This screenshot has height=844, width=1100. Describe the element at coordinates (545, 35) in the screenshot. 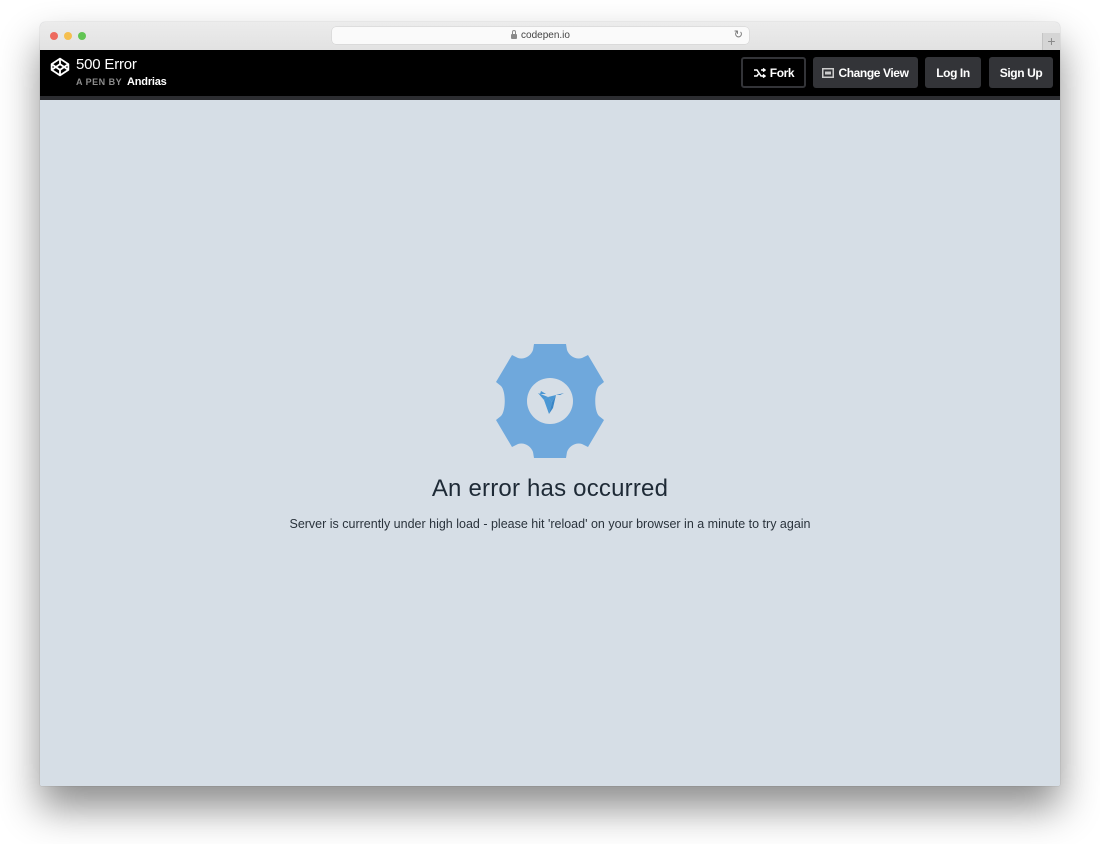

I see `url-text: codepen.io` at that location.